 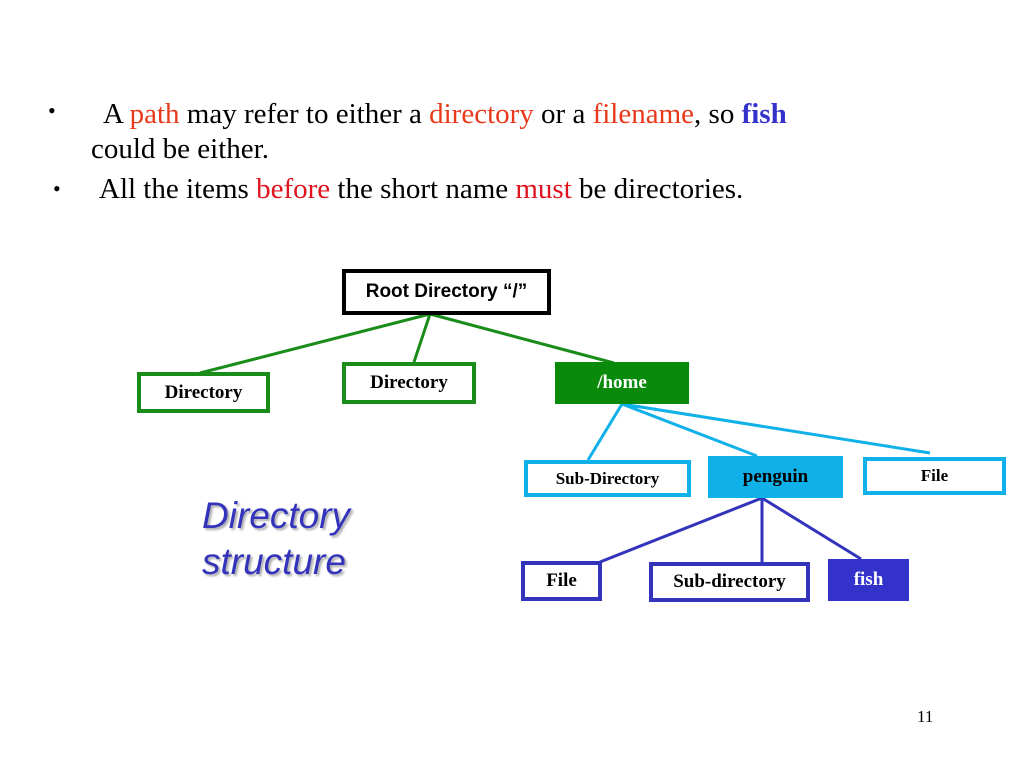 I want to click on caption-line-1: Directory, so click(x=276, y=515).